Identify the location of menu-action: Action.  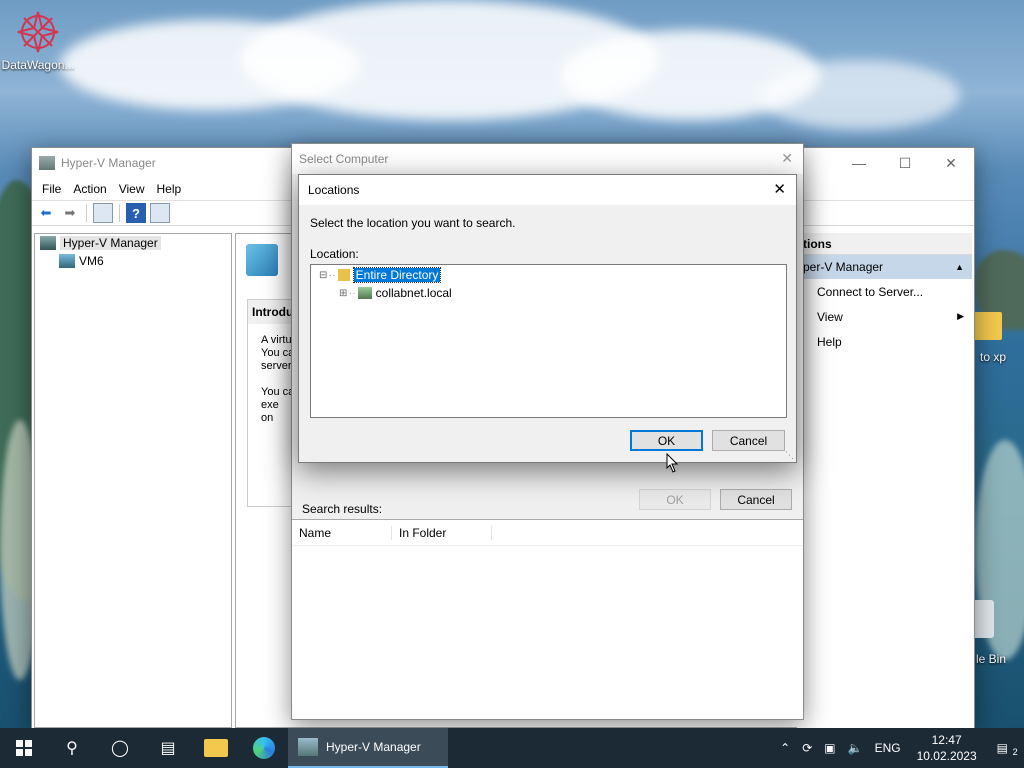
(89, 189).